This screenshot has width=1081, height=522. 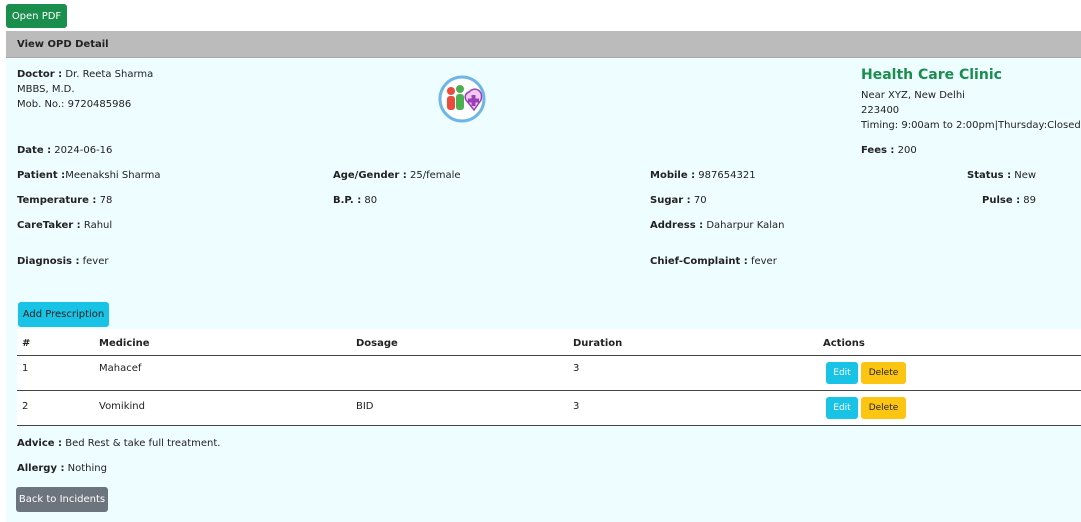 What do you see at coordinates (717, 225) in the screenshot?
I see `address: Address : Daharpur Kalan` at bounding box center [717, 225].